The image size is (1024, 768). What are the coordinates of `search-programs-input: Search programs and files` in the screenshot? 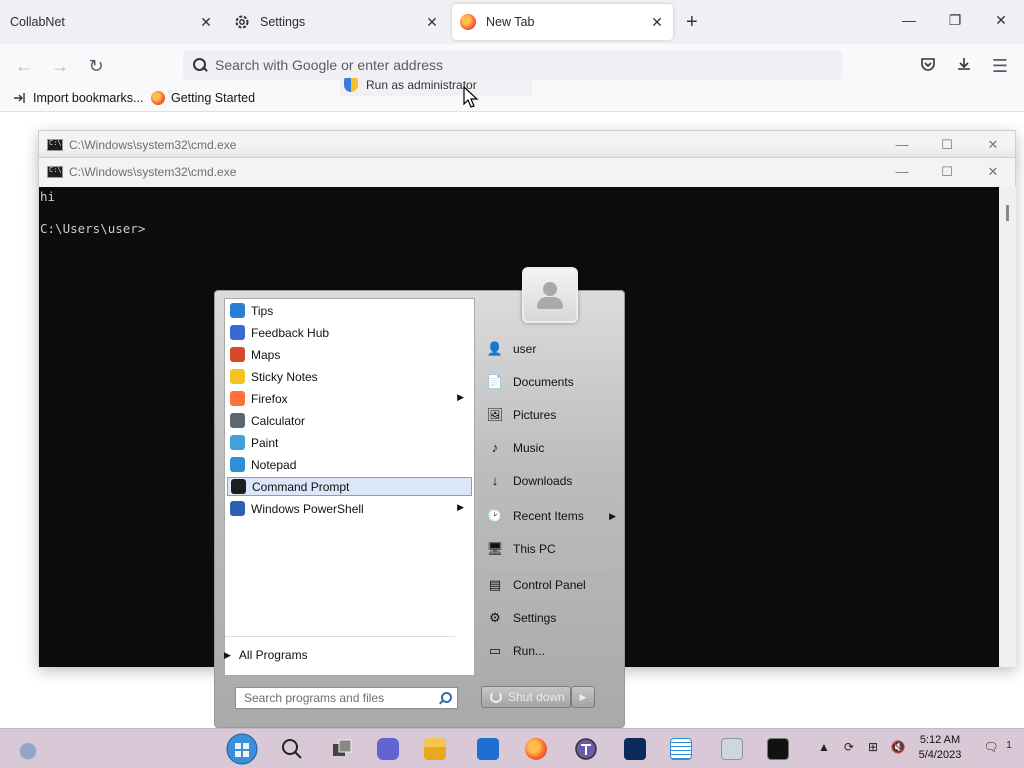 It's located at (346, 698).